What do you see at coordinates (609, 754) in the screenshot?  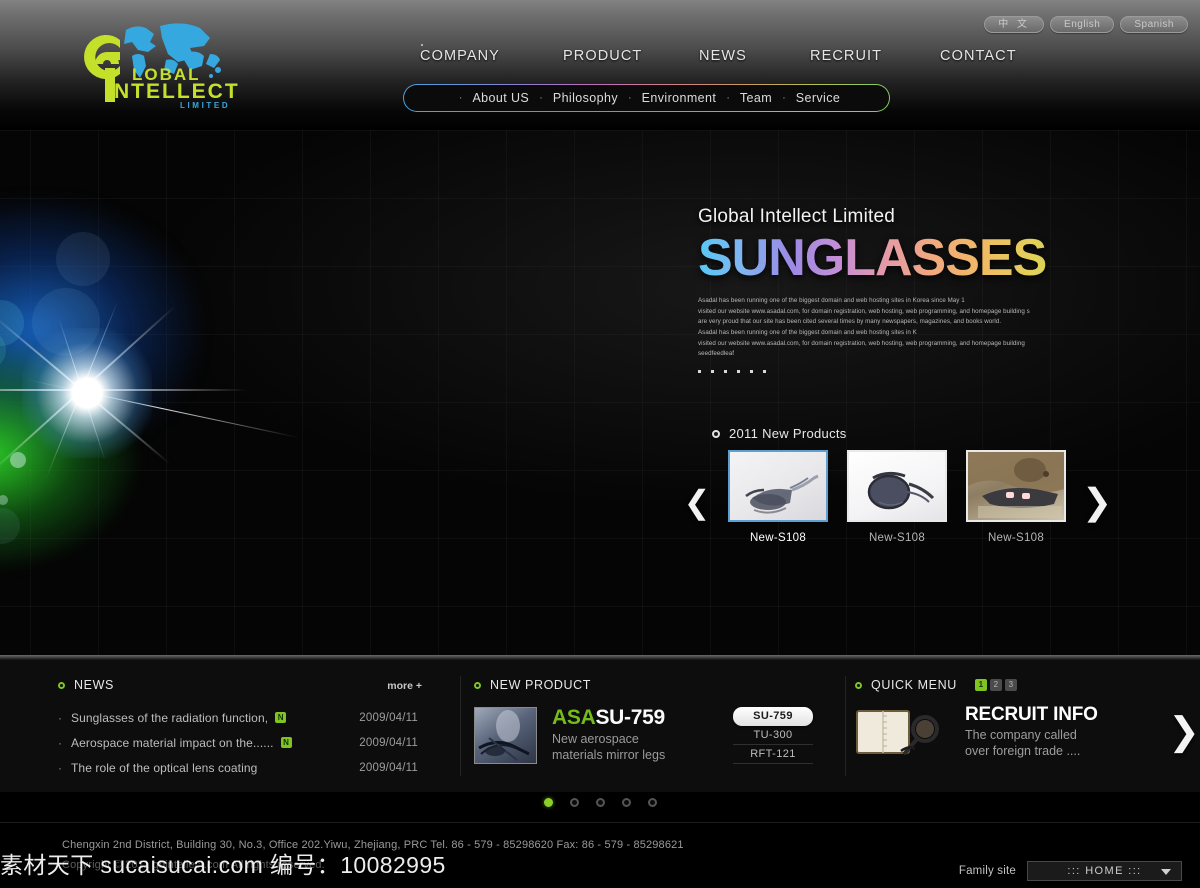 I see `new-product-desc-line2: materials mirror legs` at bounding box center [609, 754].